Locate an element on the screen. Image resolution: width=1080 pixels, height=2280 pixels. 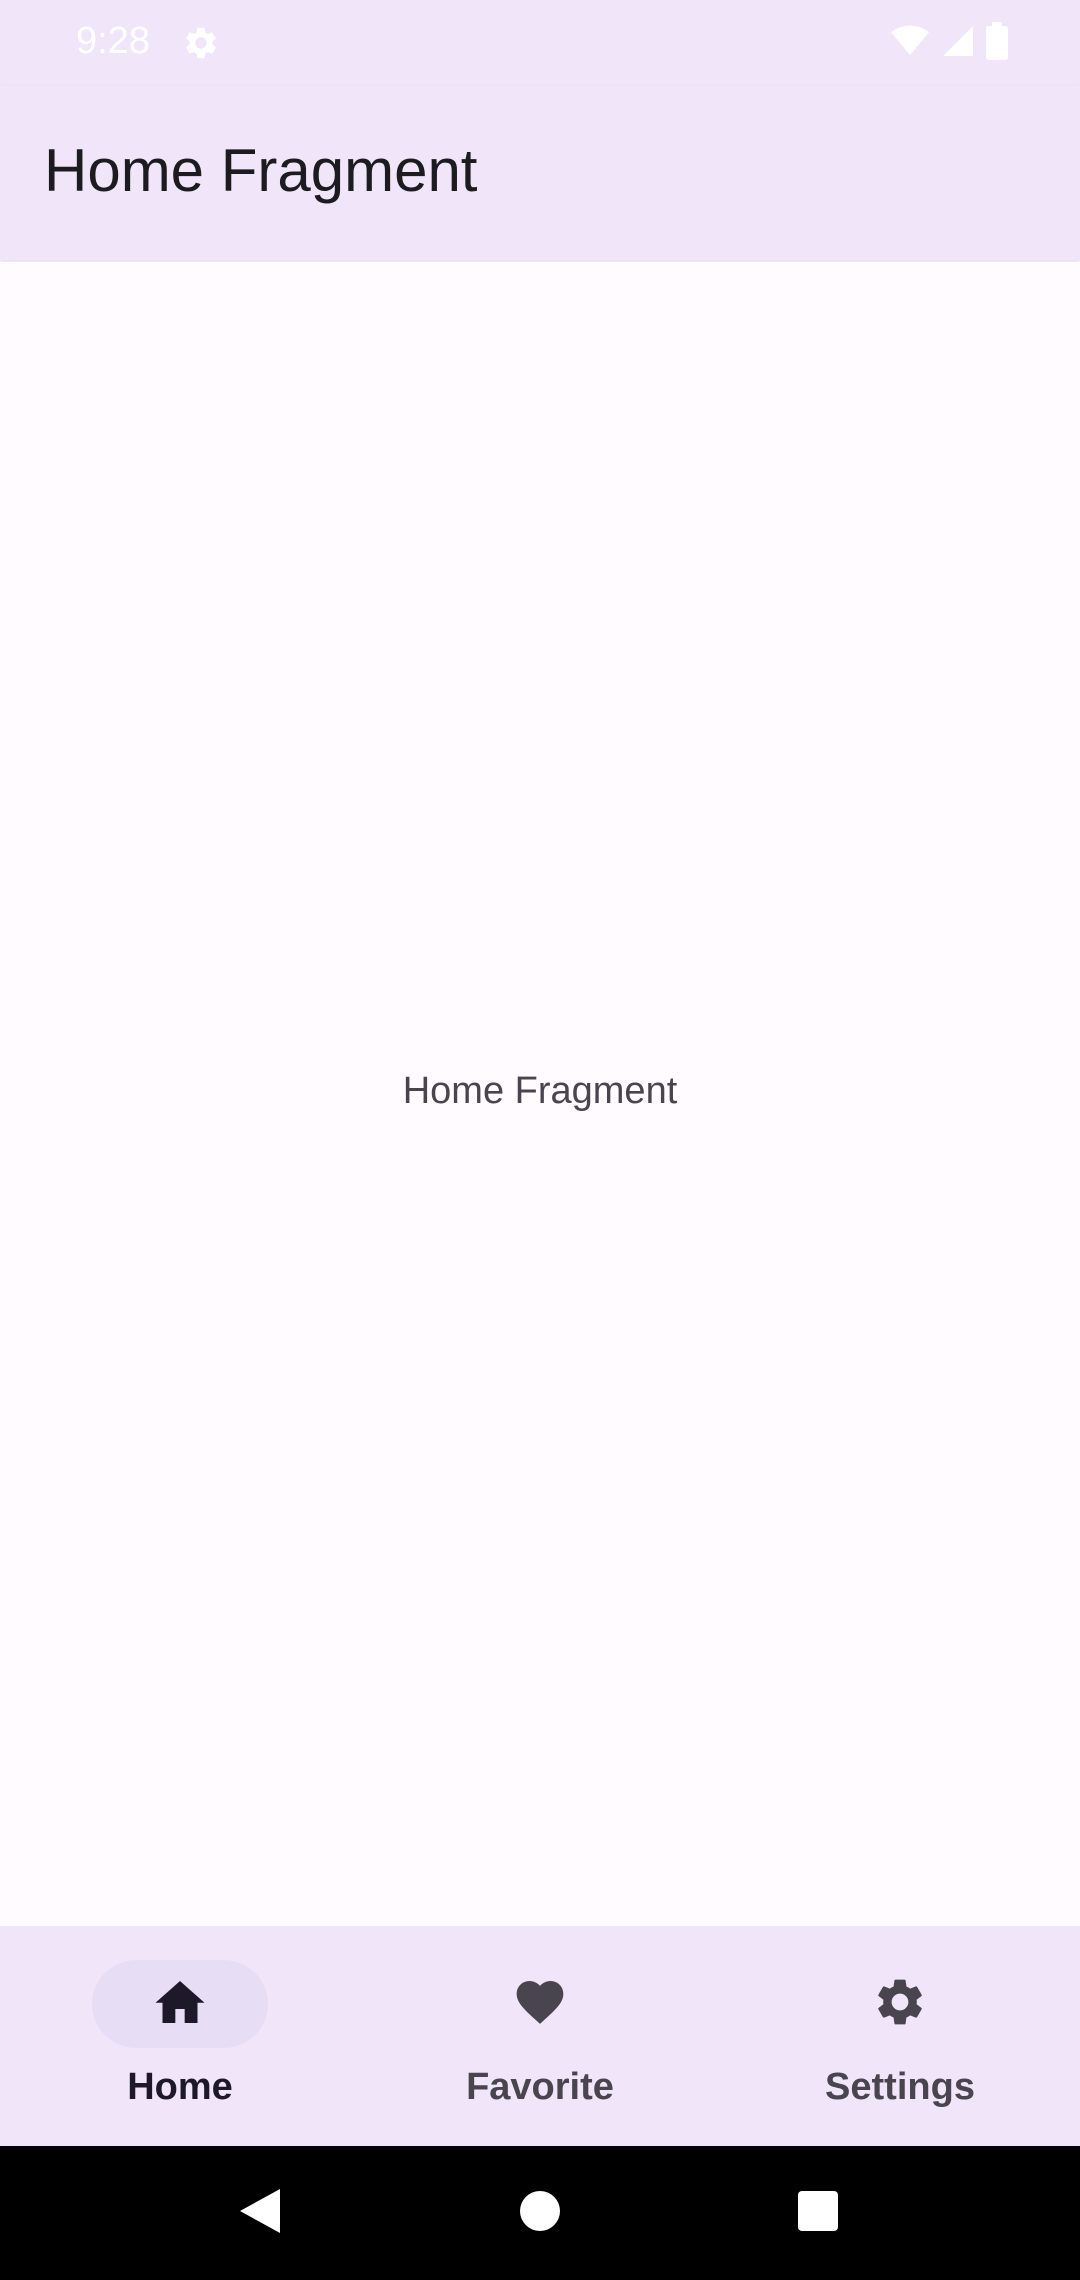
home-icon is located at coordinates (180, 2004).